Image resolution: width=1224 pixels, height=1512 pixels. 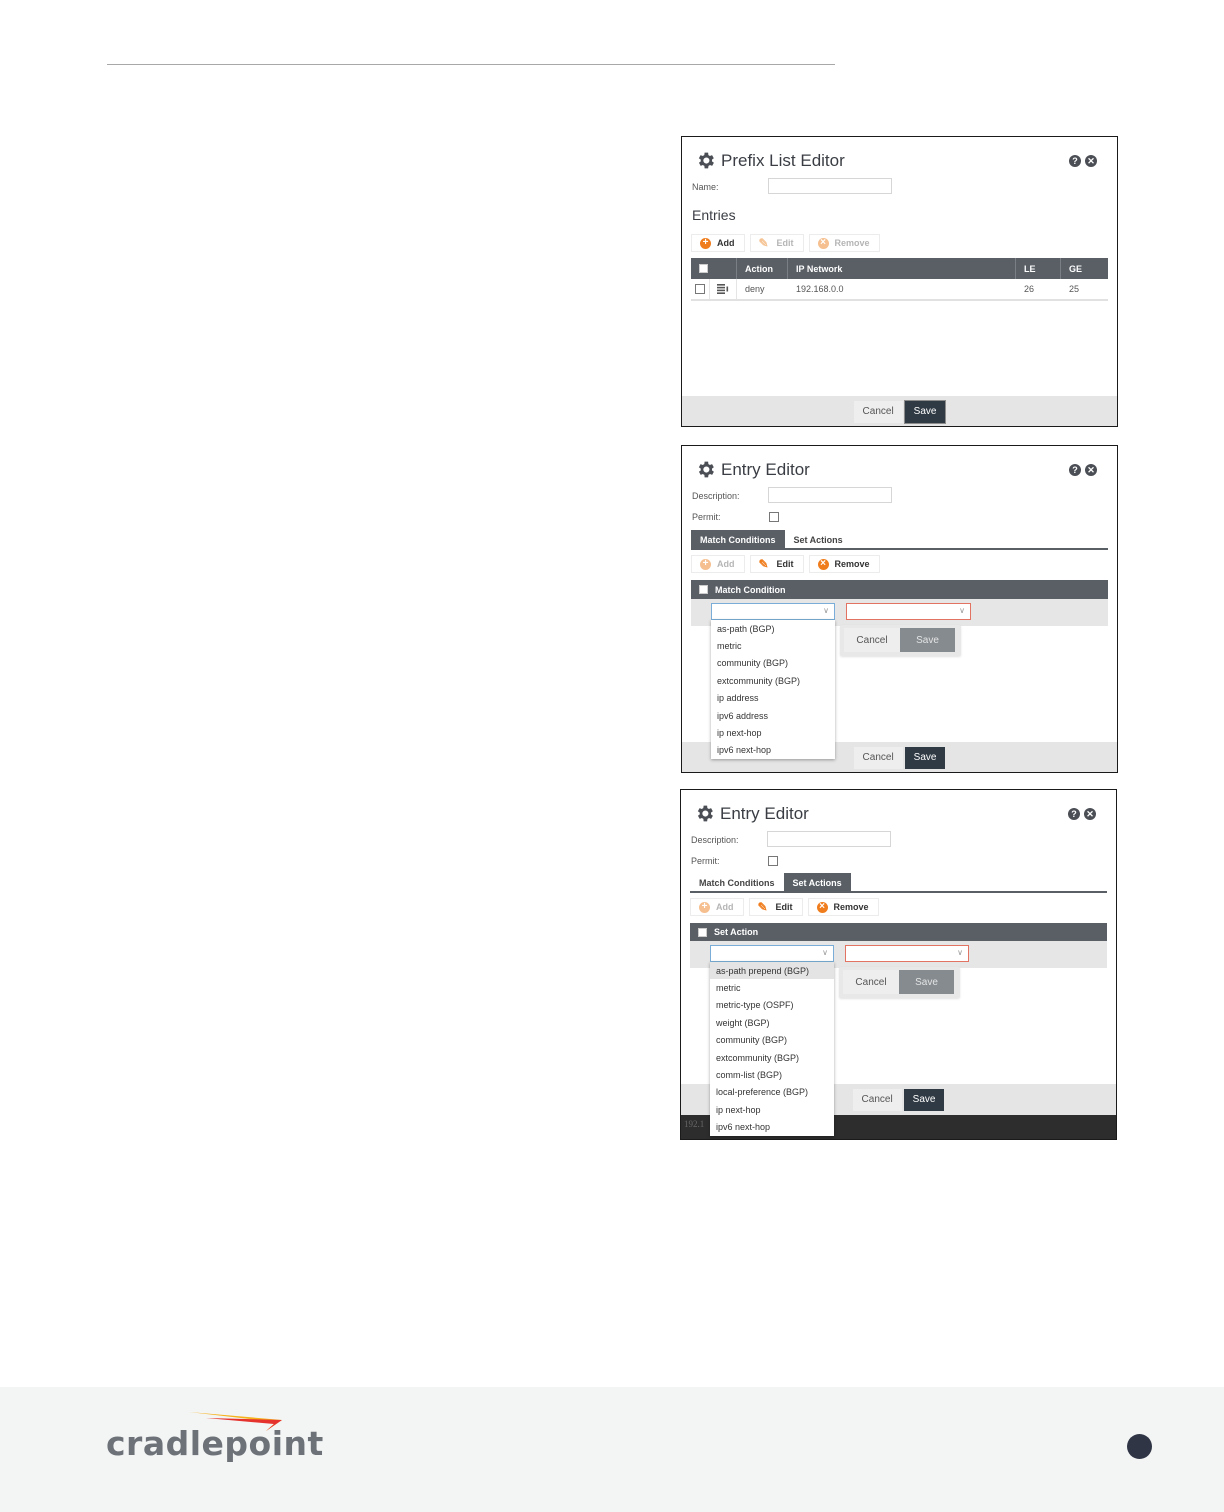 What do you see at coordinates (908, 611) in the screenshot?
I see `condition-value-select: ∨` at bounding box center [908, 611].